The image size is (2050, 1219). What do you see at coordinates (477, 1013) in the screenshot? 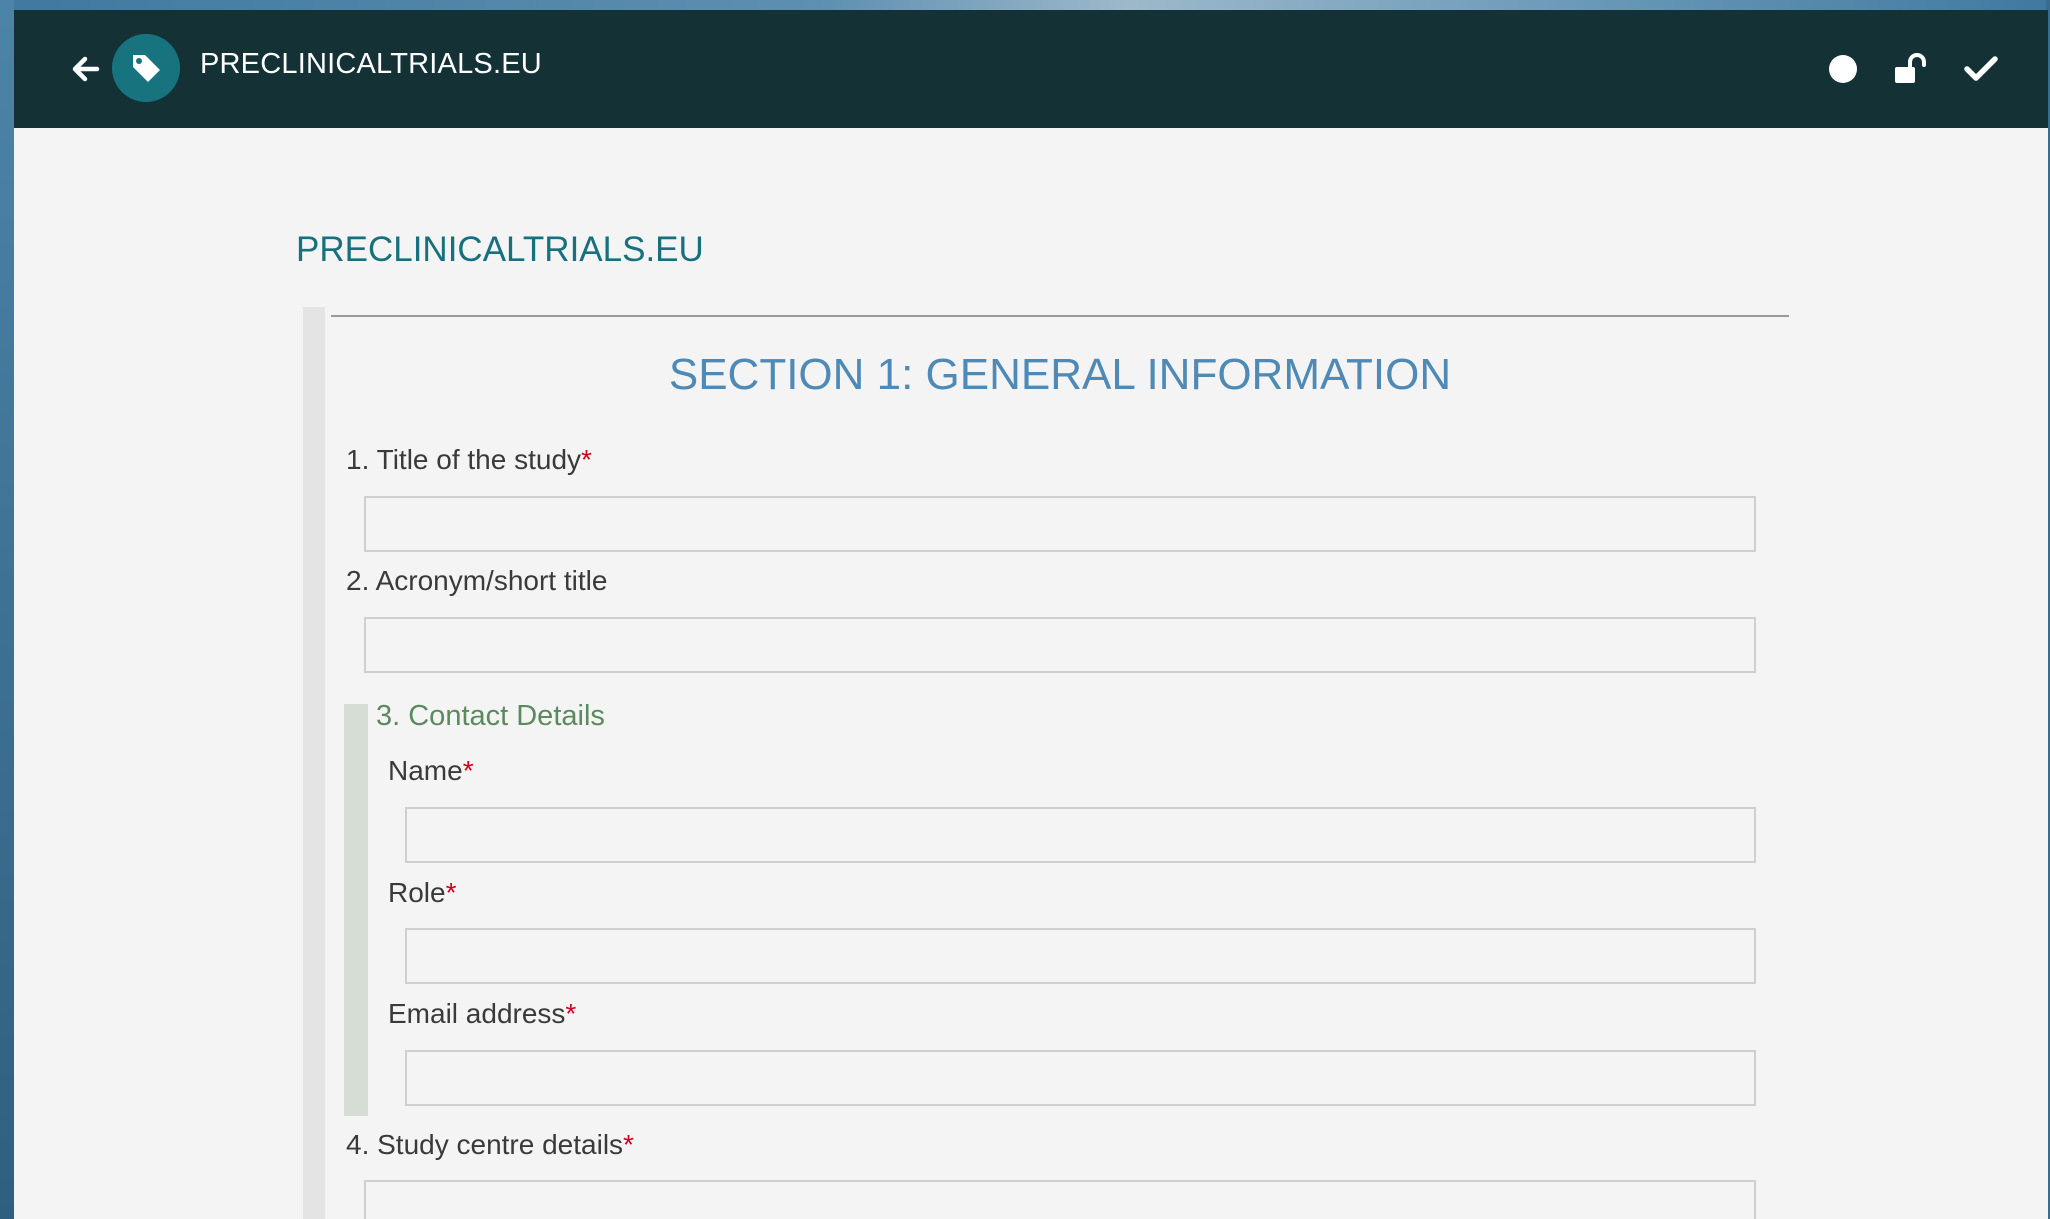
I see `email-label-text: Email address` at bounding box center [477, 1013].